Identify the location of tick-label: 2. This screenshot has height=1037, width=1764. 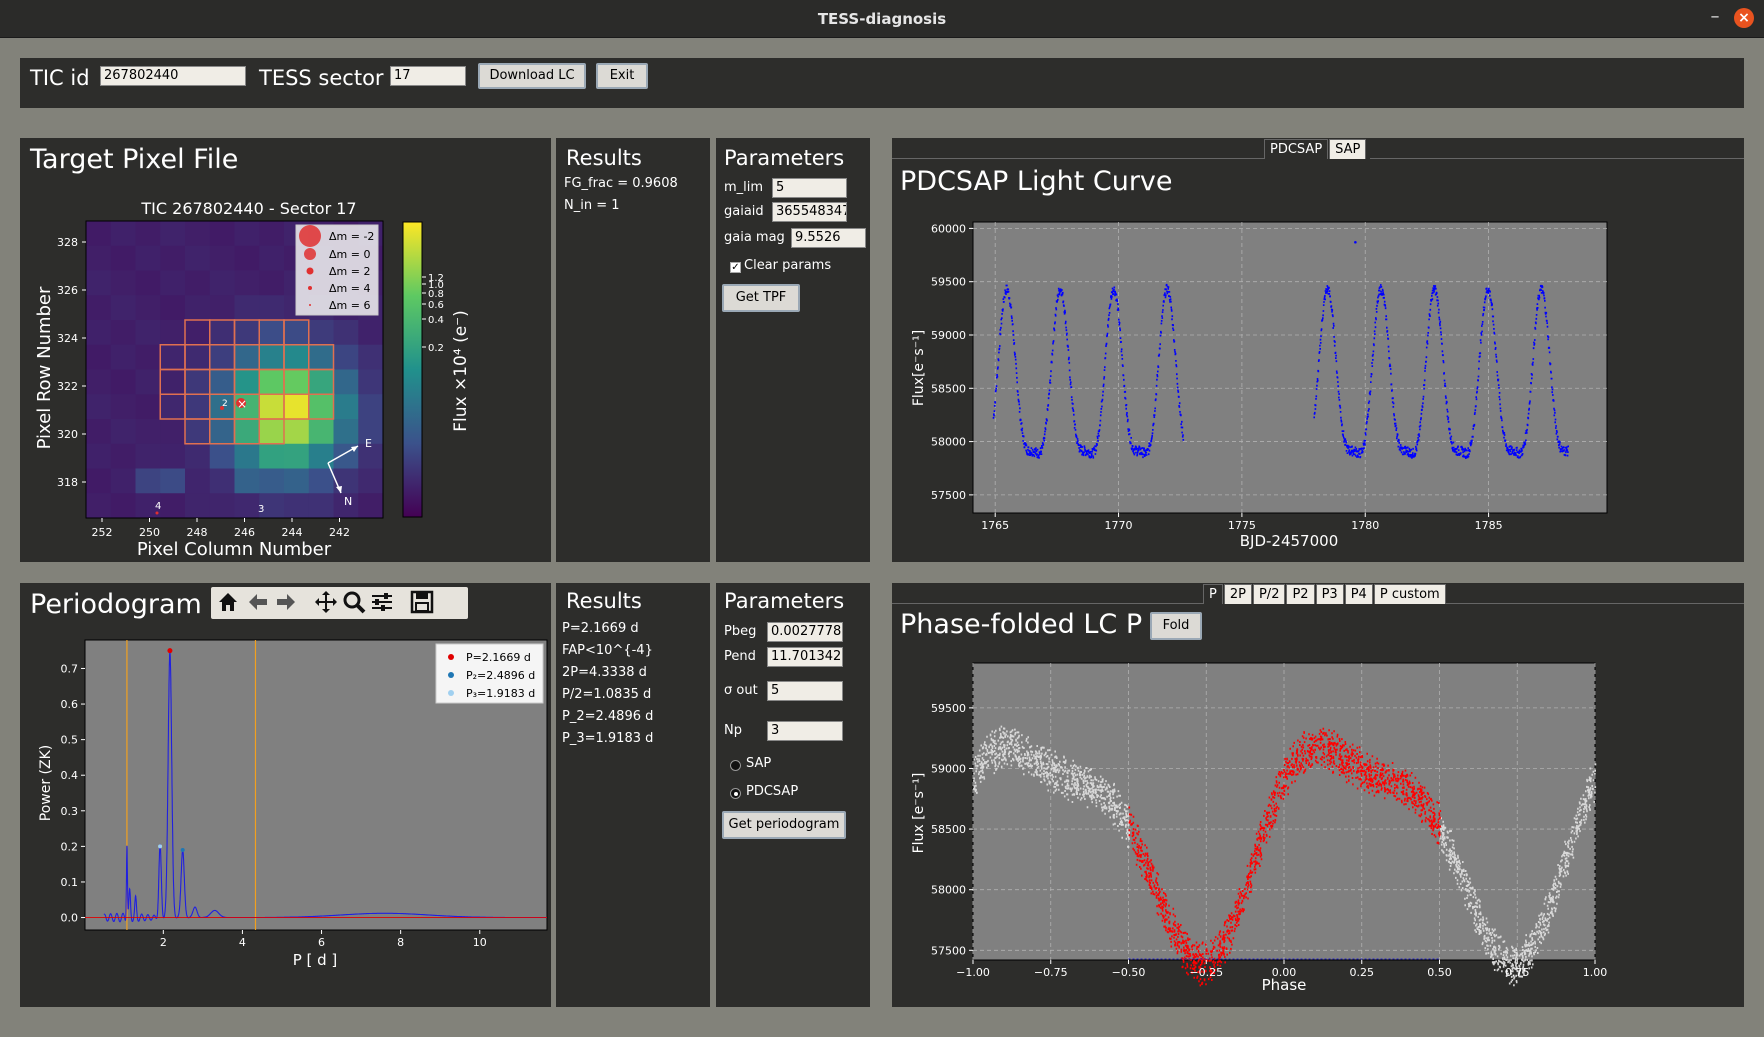
(163, 942).